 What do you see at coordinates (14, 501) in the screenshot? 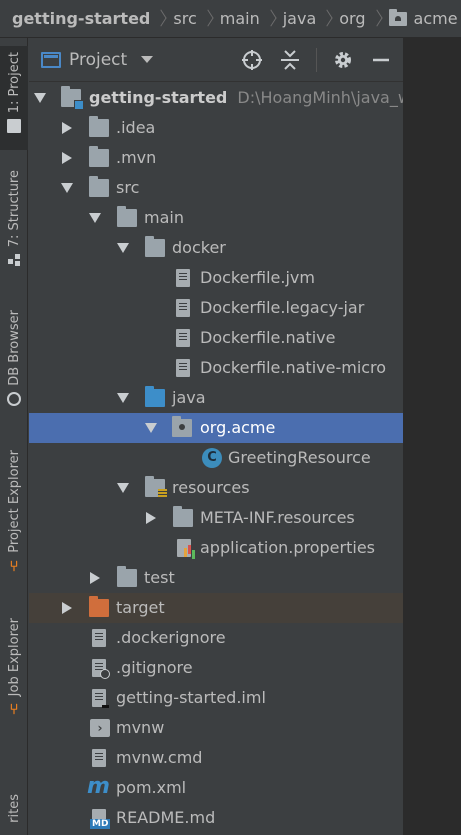
I see `tool-tab-project-explorer-label: Project Explorer` at bounding box center [14, 501].